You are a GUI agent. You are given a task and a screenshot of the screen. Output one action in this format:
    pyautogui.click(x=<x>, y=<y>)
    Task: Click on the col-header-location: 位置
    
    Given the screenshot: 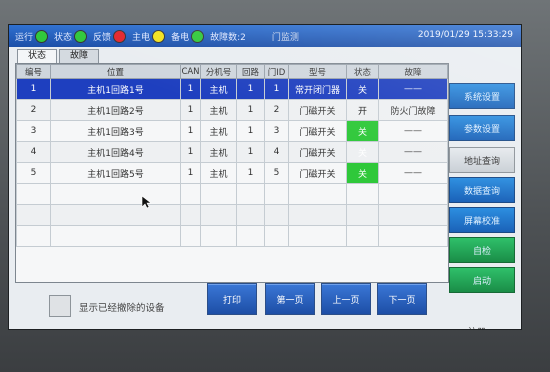 What is the action you would take?
    pyautogui.click(x=115, y=71)
    